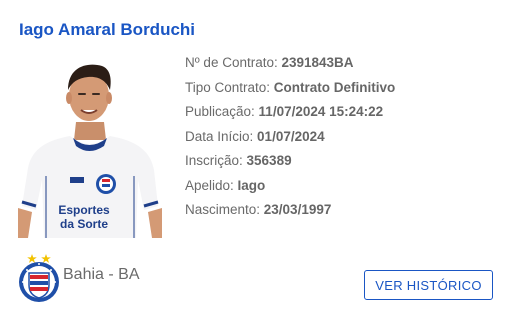 This screenshot has height=322, width=514. Describe the element at coordinates (84, 224) in the screenshot. I see `jersey-sponsor-line2: da Sorte` at that location.